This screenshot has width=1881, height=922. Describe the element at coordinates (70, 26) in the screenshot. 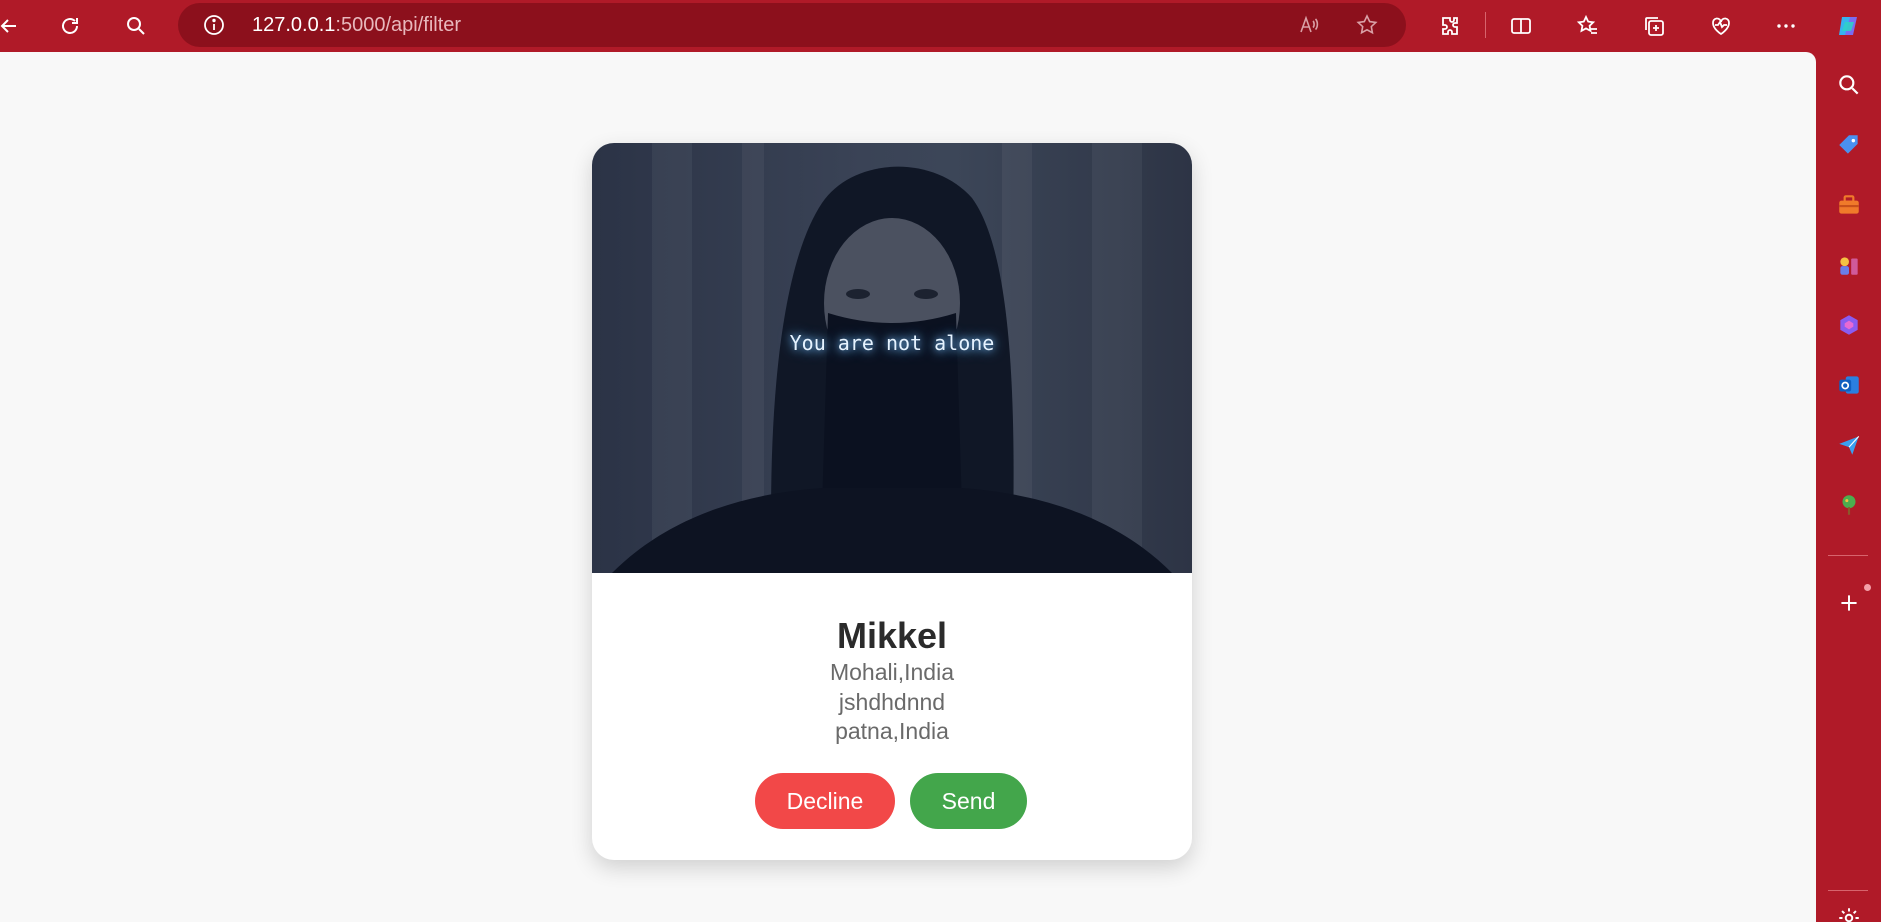

I see `refresh-icon` at that location.